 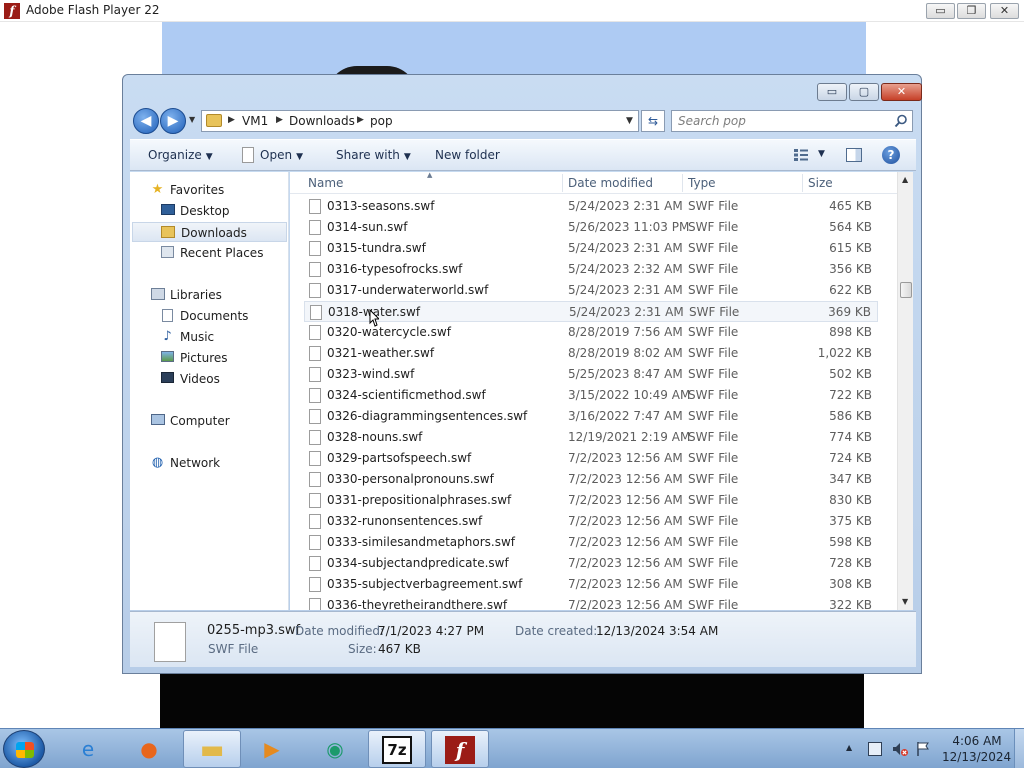 What do you see at coordinates (336, 749) in the screenshot?
I see `taskbar-green-app-button: ◉` at bounding box center [336, 749].